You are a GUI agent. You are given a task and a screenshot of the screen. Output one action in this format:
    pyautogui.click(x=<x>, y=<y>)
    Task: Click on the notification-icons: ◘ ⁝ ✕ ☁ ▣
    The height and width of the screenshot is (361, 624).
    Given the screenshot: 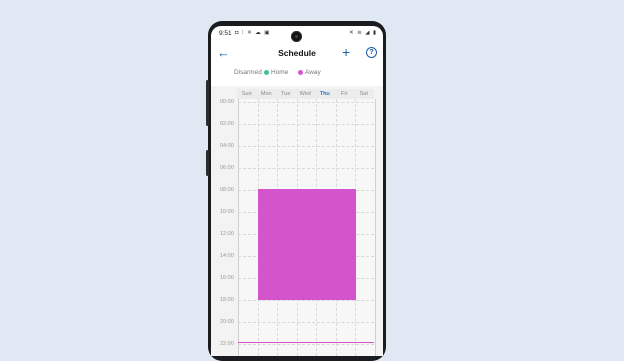 What is the action you would take?
    pyautogui.click(x=253, y=33)
    